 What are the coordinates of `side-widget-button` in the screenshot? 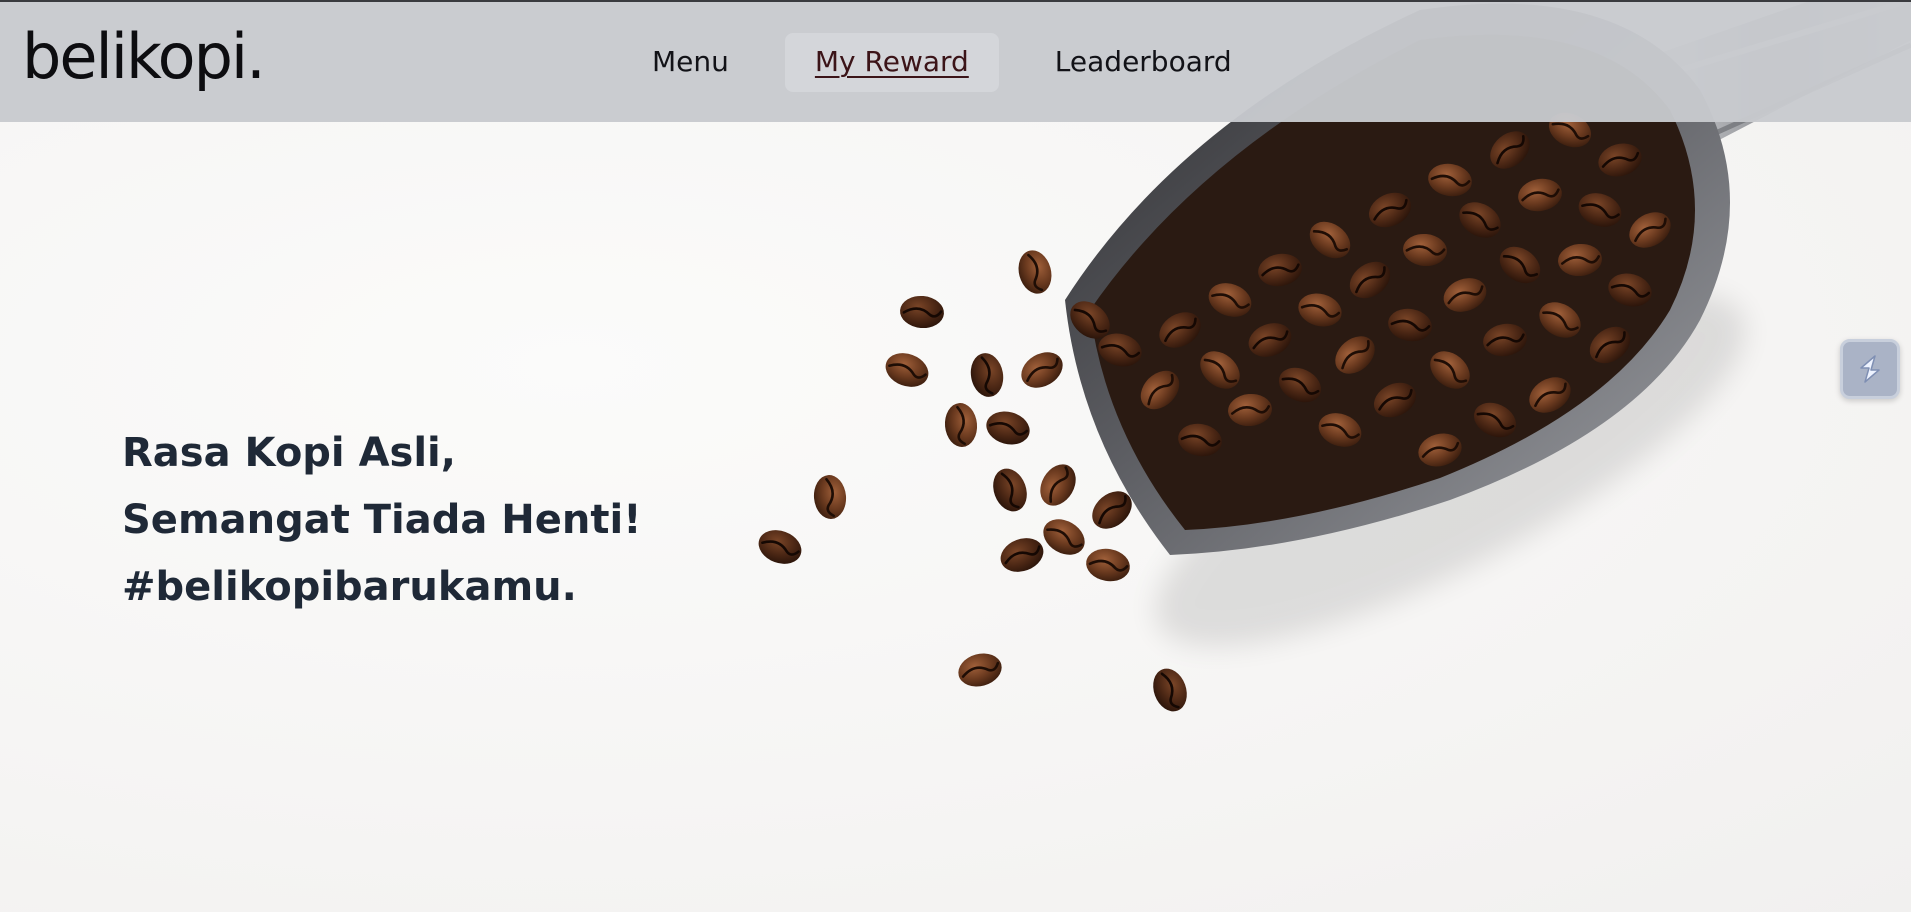 It's located at (1870, 369).